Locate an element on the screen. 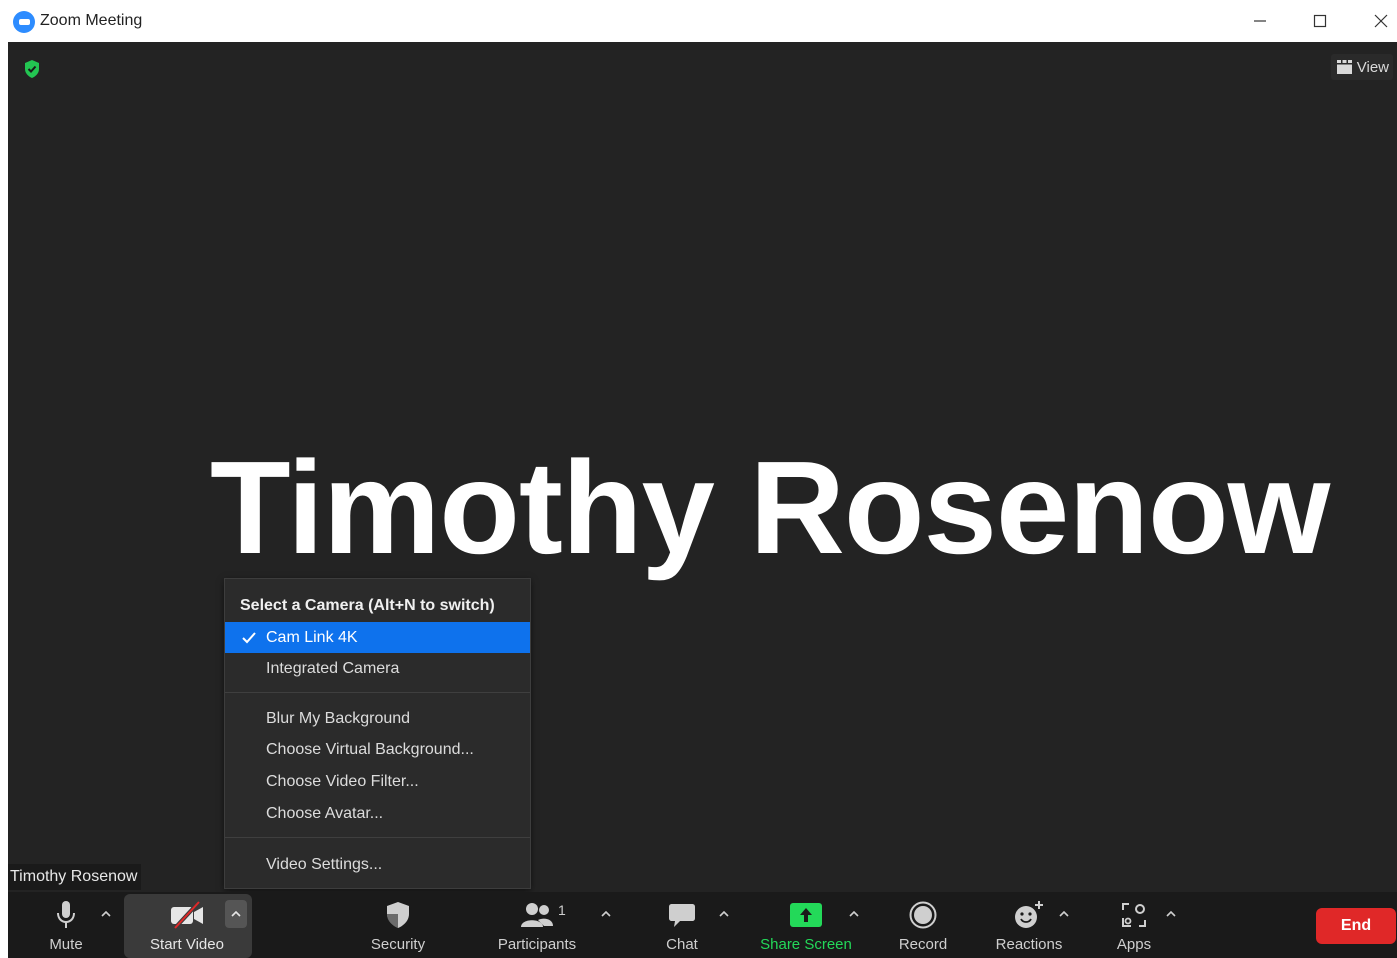  apps-button: Apps is located at coordinates (1134, 925).